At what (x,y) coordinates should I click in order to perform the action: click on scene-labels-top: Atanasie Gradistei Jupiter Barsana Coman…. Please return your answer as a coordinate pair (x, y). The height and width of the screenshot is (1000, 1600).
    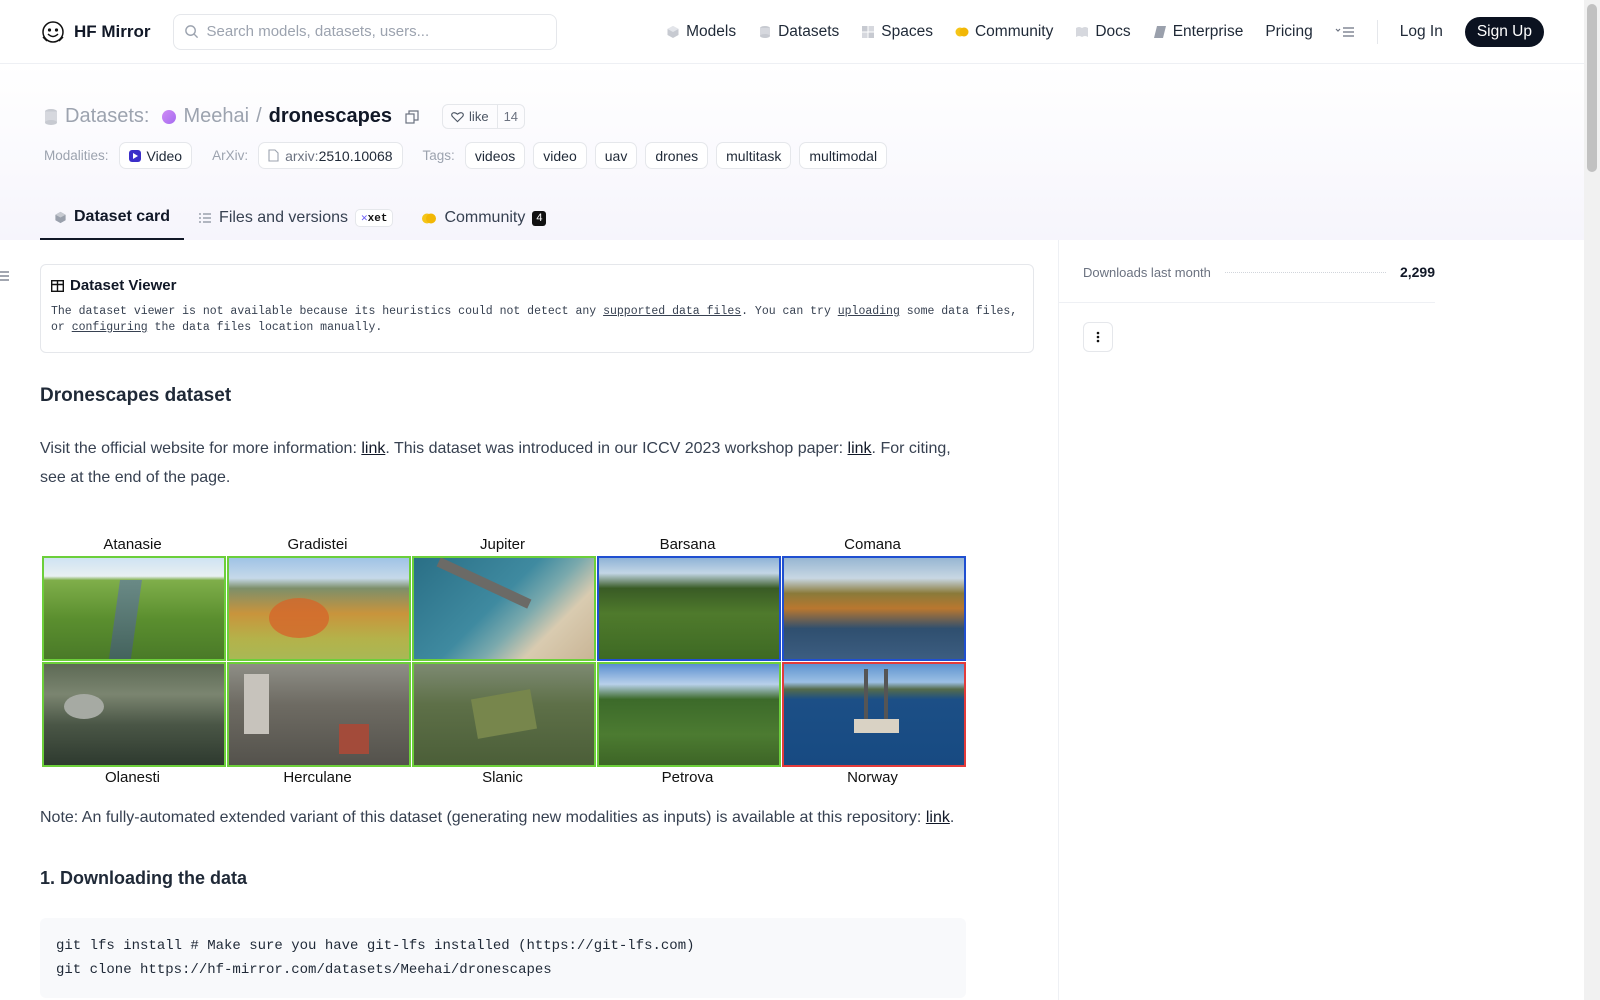
    Looking at the image, I should click on (503, 546).